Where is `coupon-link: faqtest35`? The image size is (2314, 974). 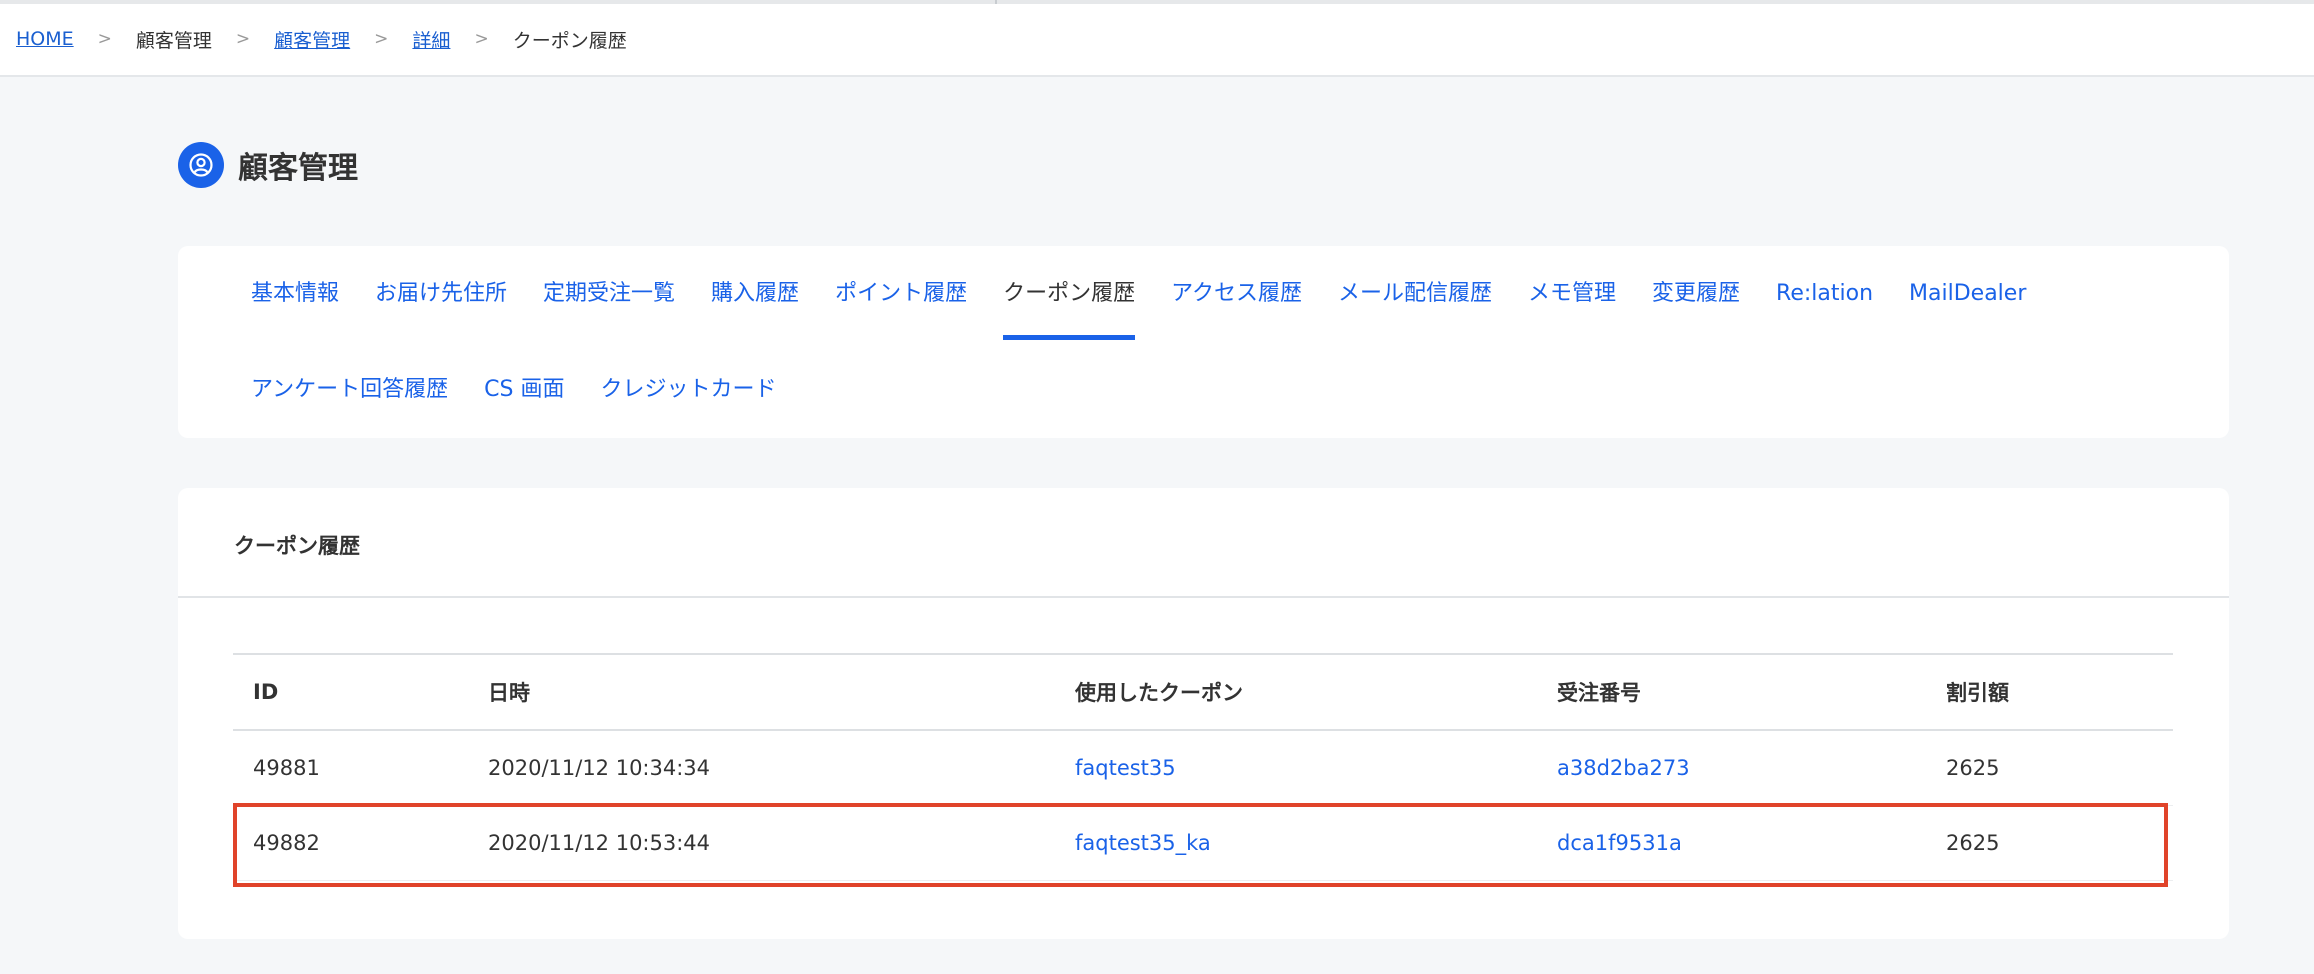
coupon-link: faqtest35 is located at coordinates (1125, 768).